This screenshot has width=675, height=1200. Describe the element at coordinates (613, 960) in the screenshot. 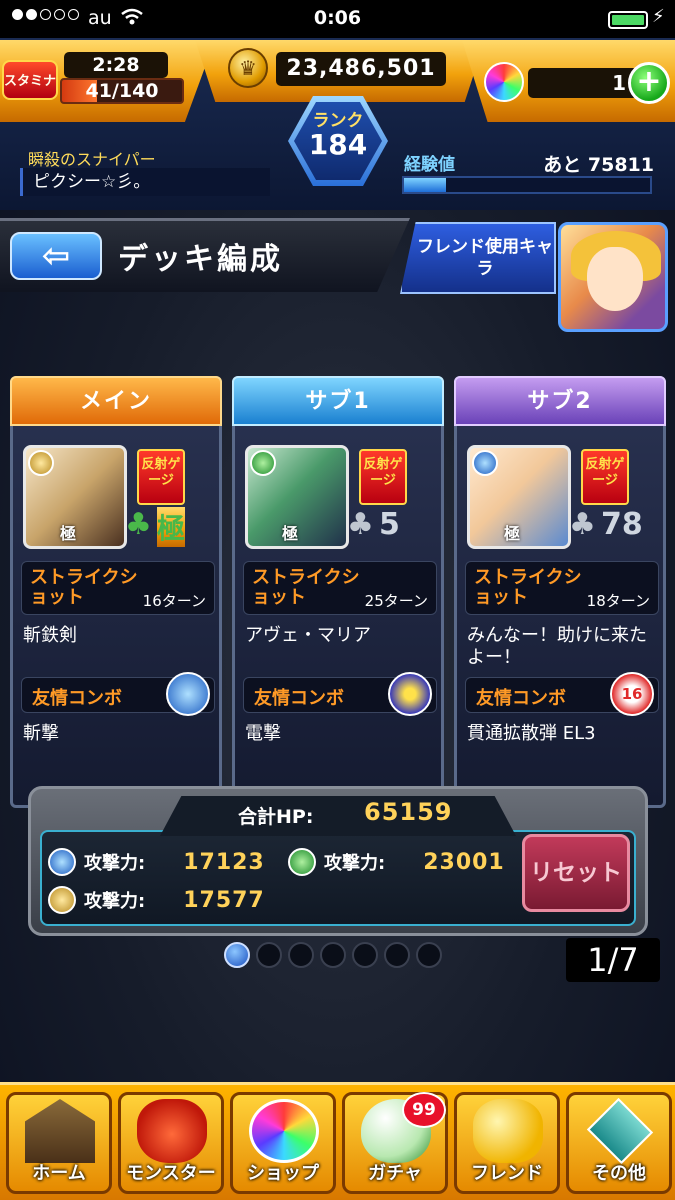

I see `page-counter: 1/7` at that location.